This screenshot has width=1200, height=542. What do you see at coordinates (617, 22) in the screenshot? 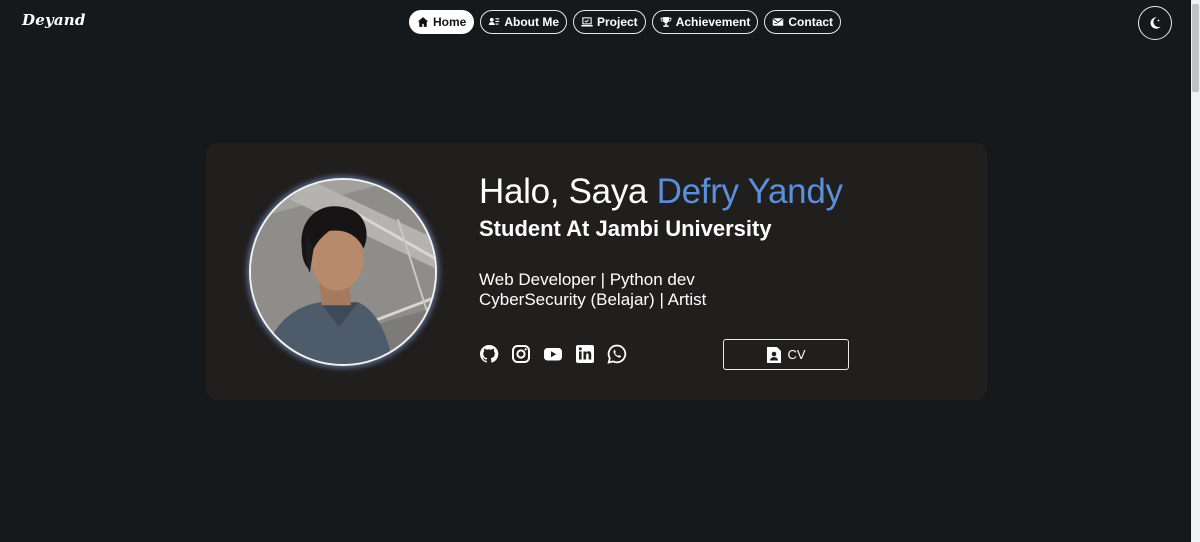
I see `nav-project-label: Project` at bounding box center [617, 22].